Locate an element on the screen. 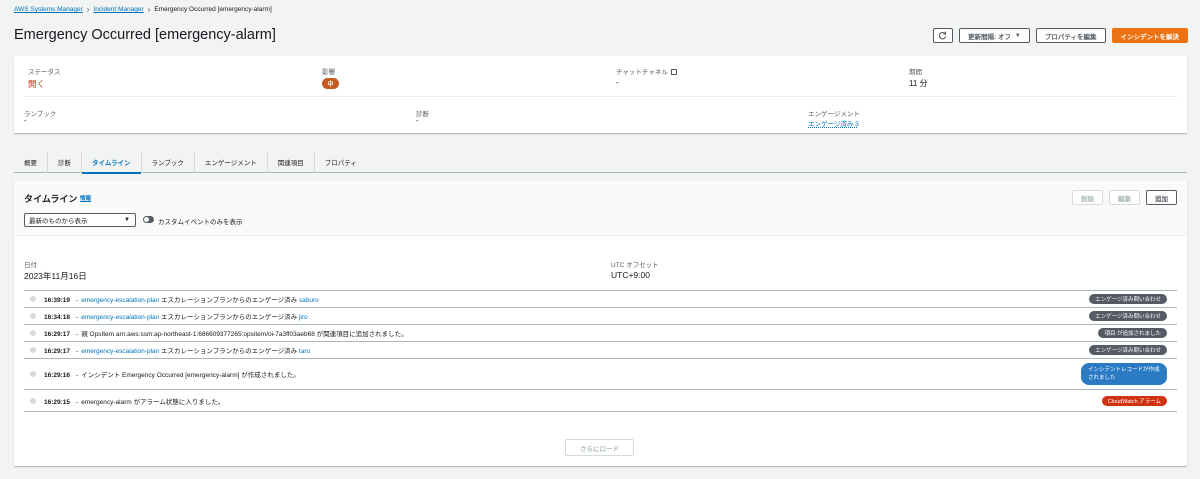 The height and width of the screenshot is (479, 1200). event-type-badge: 項目 が追加されました is located at coordinates (1132, 333).